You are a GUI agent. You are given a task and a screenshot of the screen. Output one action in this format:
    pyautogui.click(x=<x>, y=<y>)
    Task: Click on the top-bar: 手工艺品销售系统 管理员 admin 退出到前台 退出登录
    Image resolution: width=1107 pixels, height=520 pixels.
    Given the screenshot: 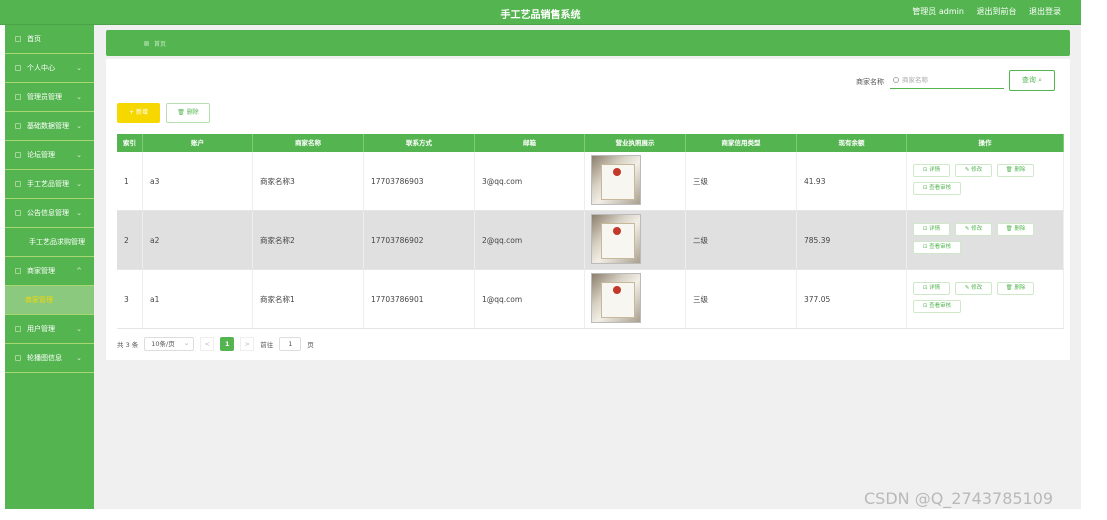 What is the action you would take?
    pyautogui.click(x=540, y=12)
    